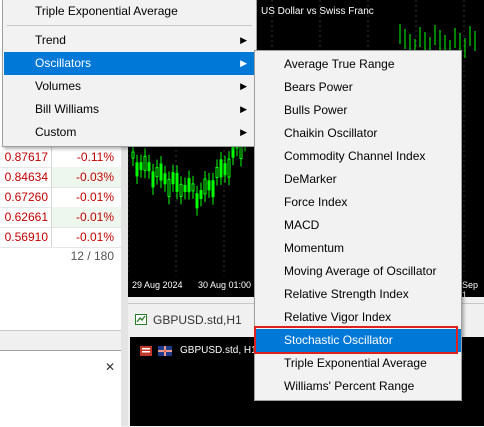  Describe the element at coordinates (26, 177) in the screenshot. I see `bid-price: 0.84634` at that location.